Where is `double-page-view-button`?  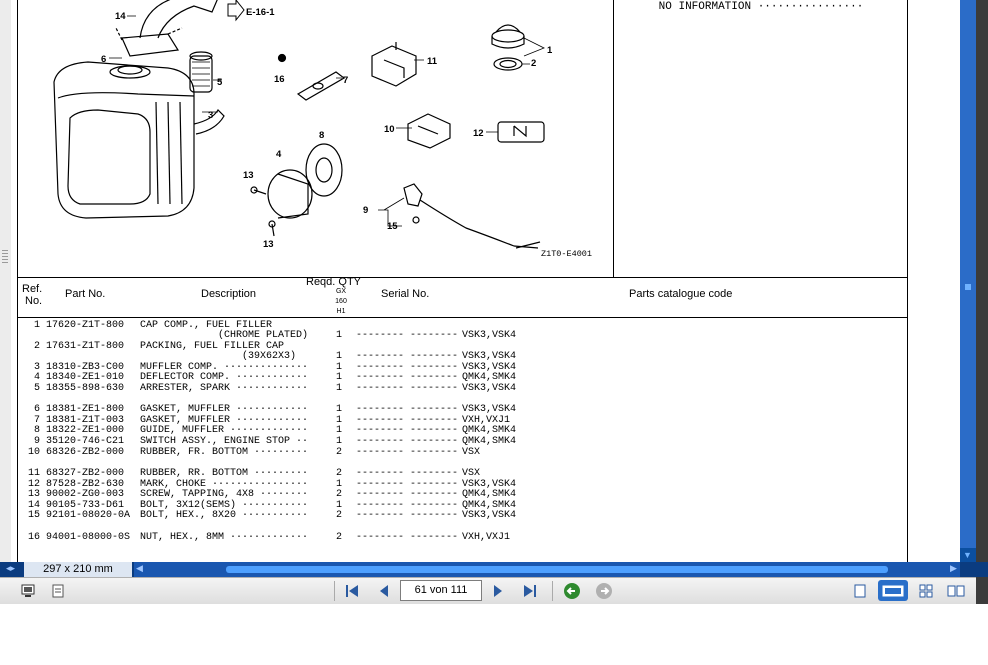 double-page-view-button is located at coordinates (956, 590).